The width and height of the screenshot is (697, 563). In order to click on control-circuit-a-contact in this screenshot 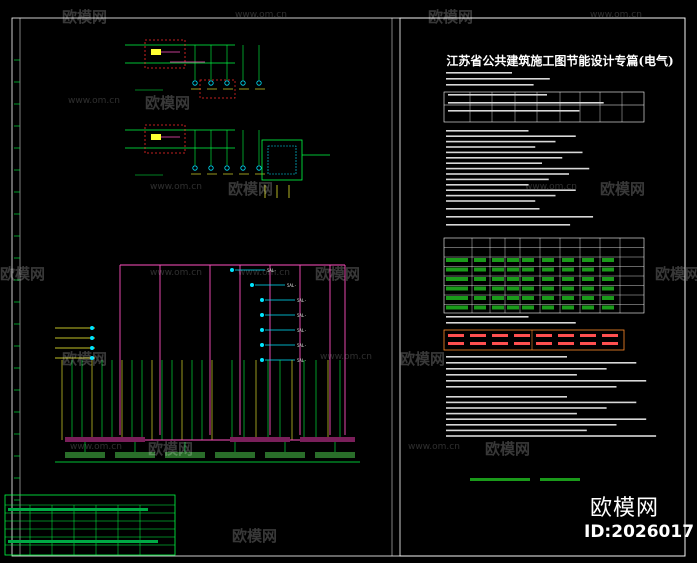, I will do `click(156, 52)`.